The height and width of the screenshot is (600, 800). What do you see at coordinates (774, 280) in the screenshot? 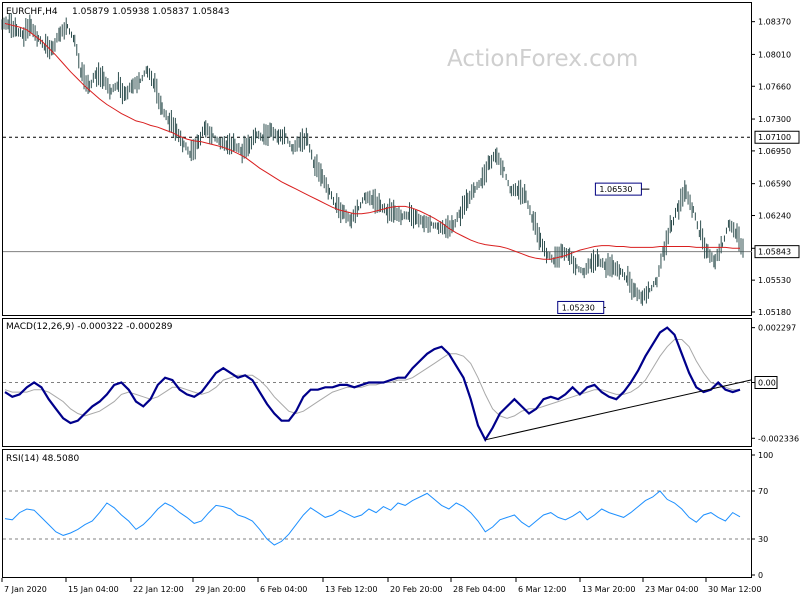
I see `price-axis-tick-label: 1.05530` at bounding box center [774, 280].